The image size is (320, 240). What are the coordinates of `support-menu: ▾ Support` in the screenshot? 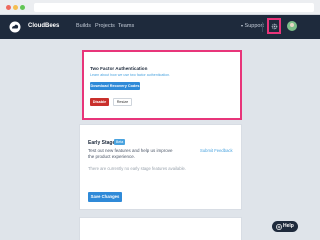 It's located at (252, 26).